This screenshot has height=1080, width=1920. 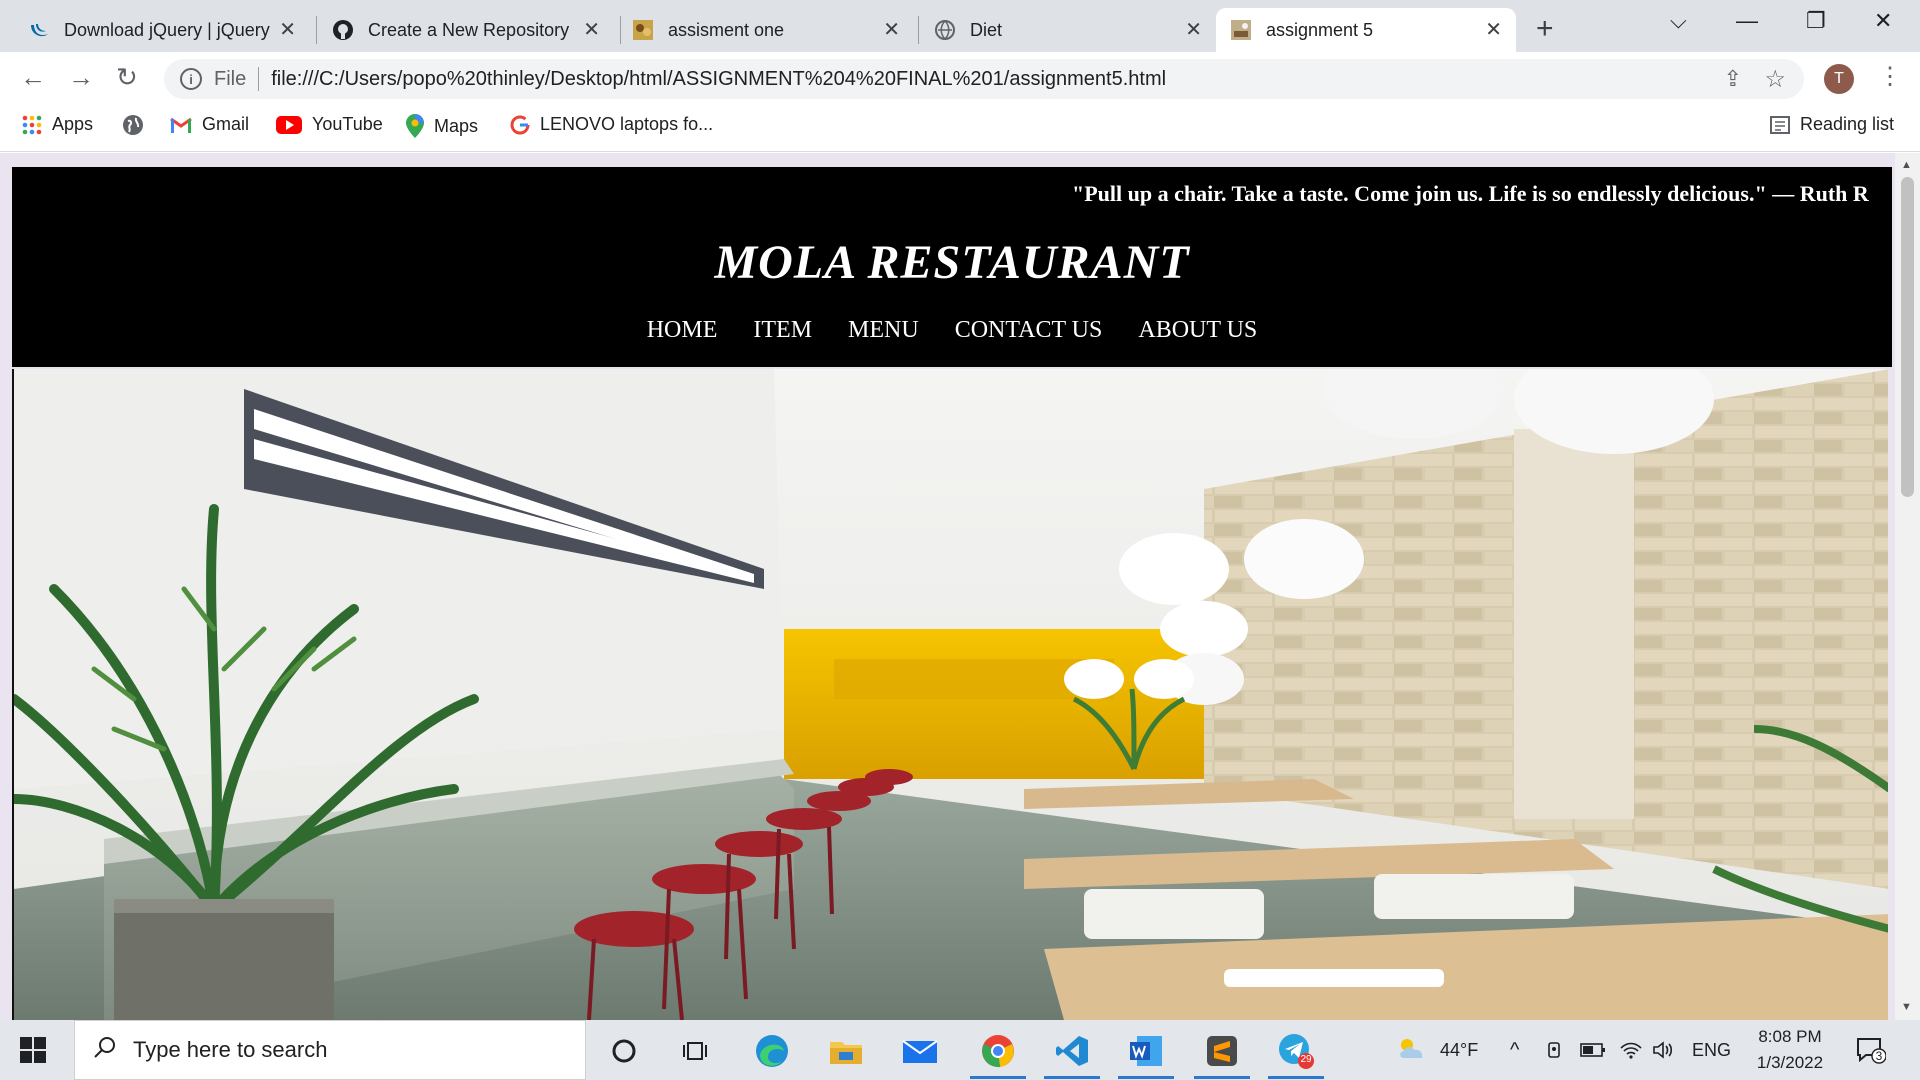 I want to click on tab-title: assignment 5, so click(x=1320, y=29).